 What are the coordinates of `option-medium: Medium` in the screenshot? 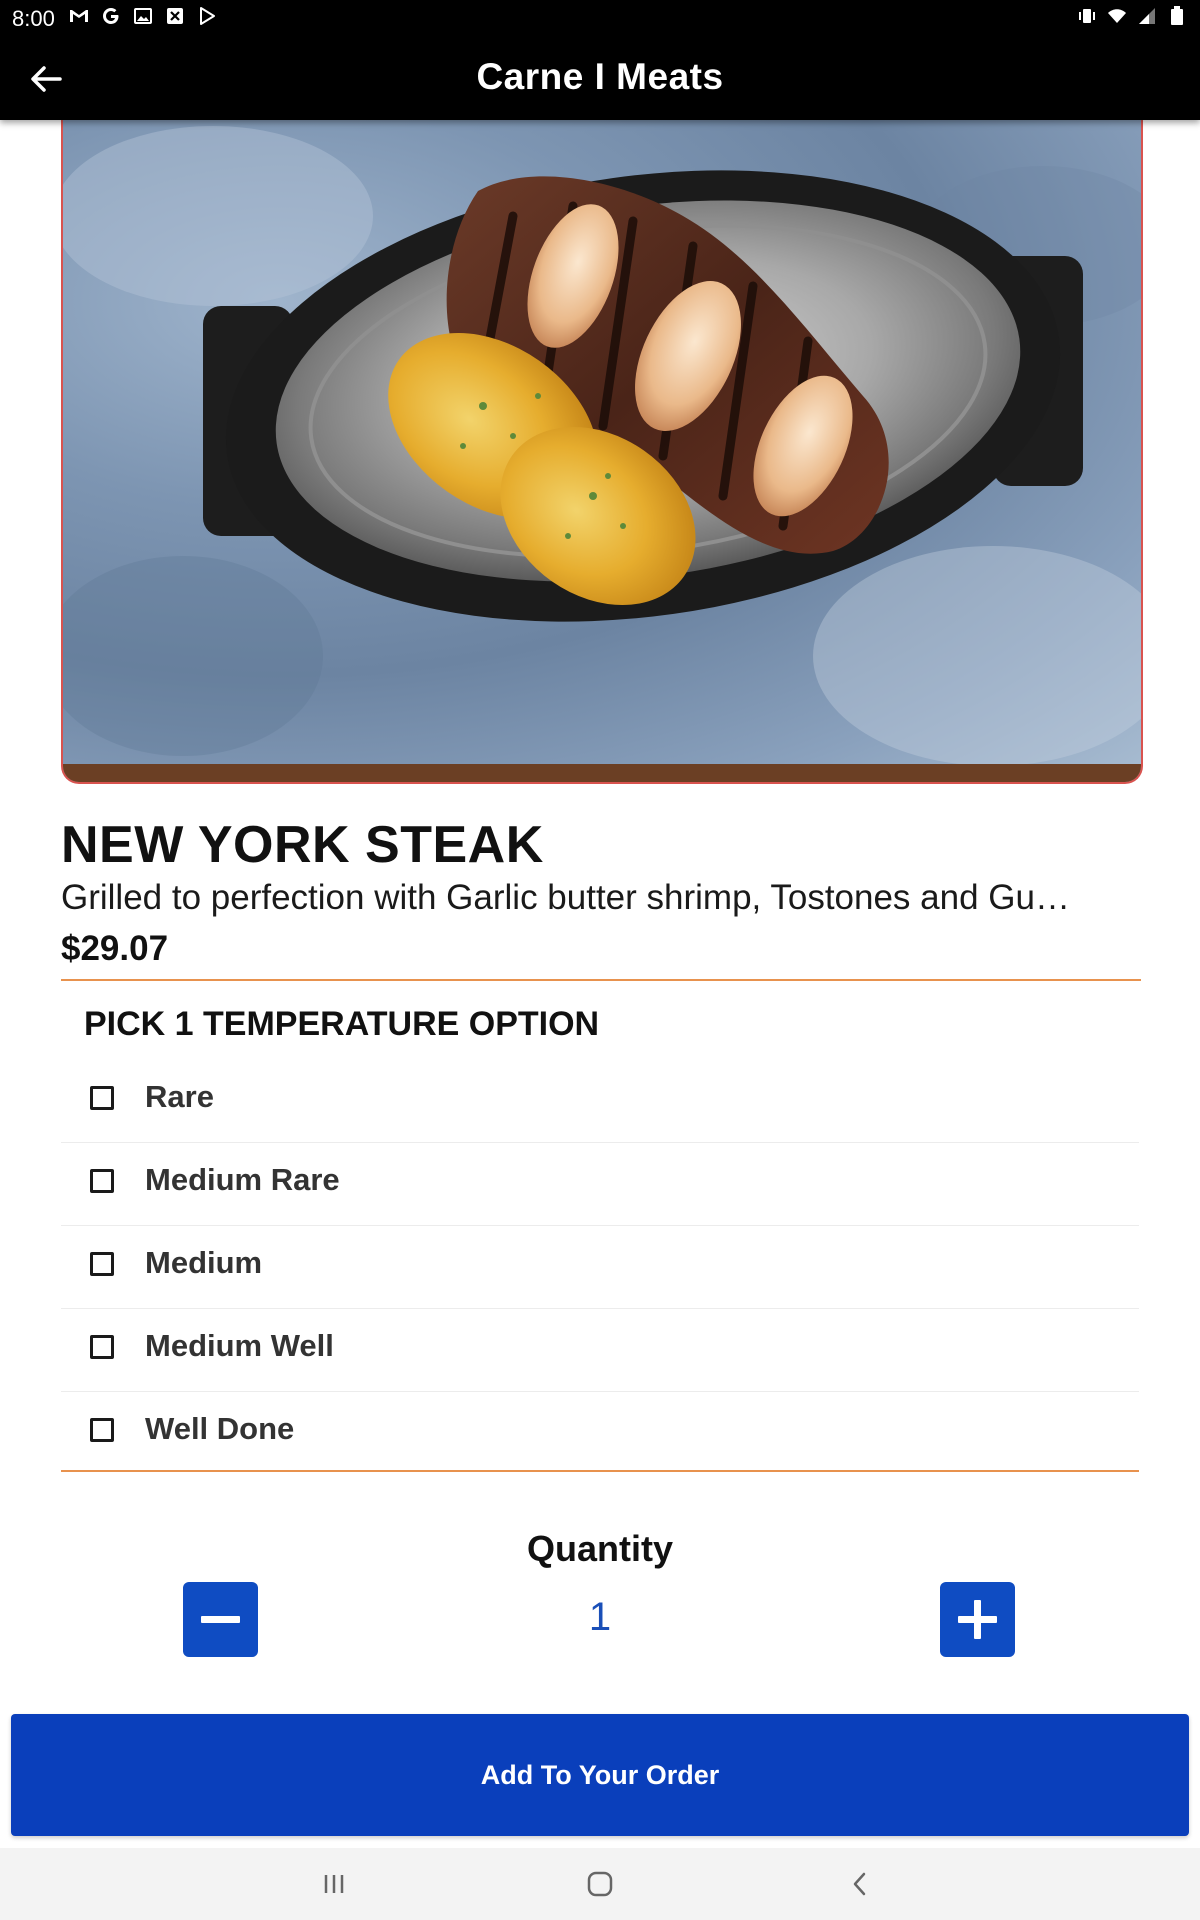 It's located at (600, 1267).